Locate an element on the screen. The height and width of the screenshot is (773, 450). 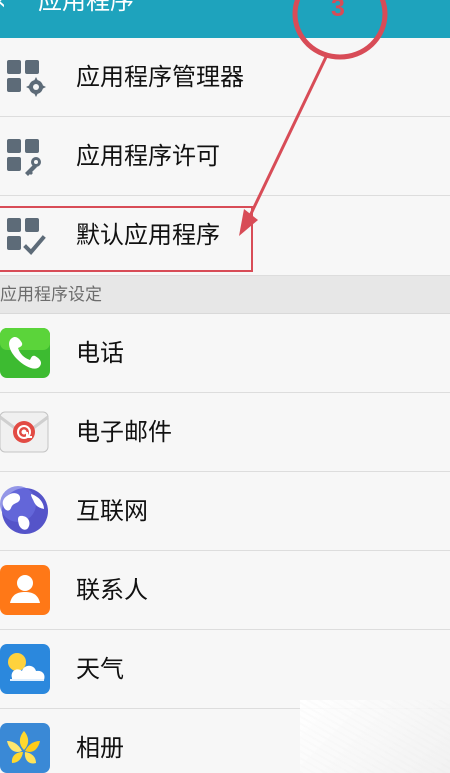
row-label: 应用程序管理器 is located at coordinates (160, 77).